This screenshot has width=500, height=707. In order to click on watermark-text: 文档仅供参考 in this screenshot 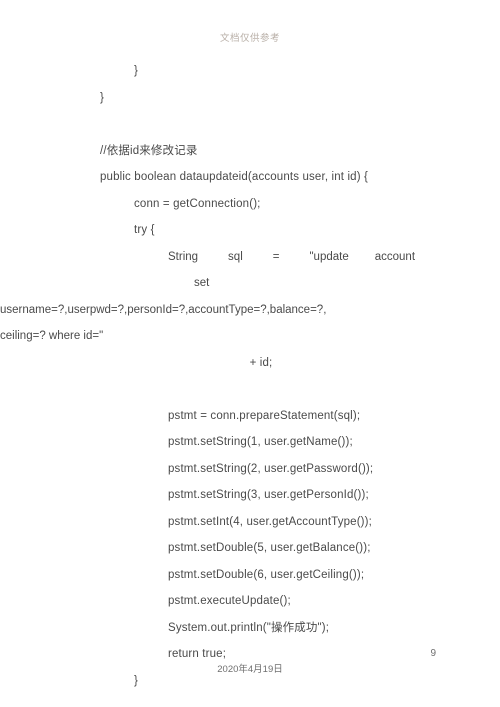, I will do `click(249, 38)`.